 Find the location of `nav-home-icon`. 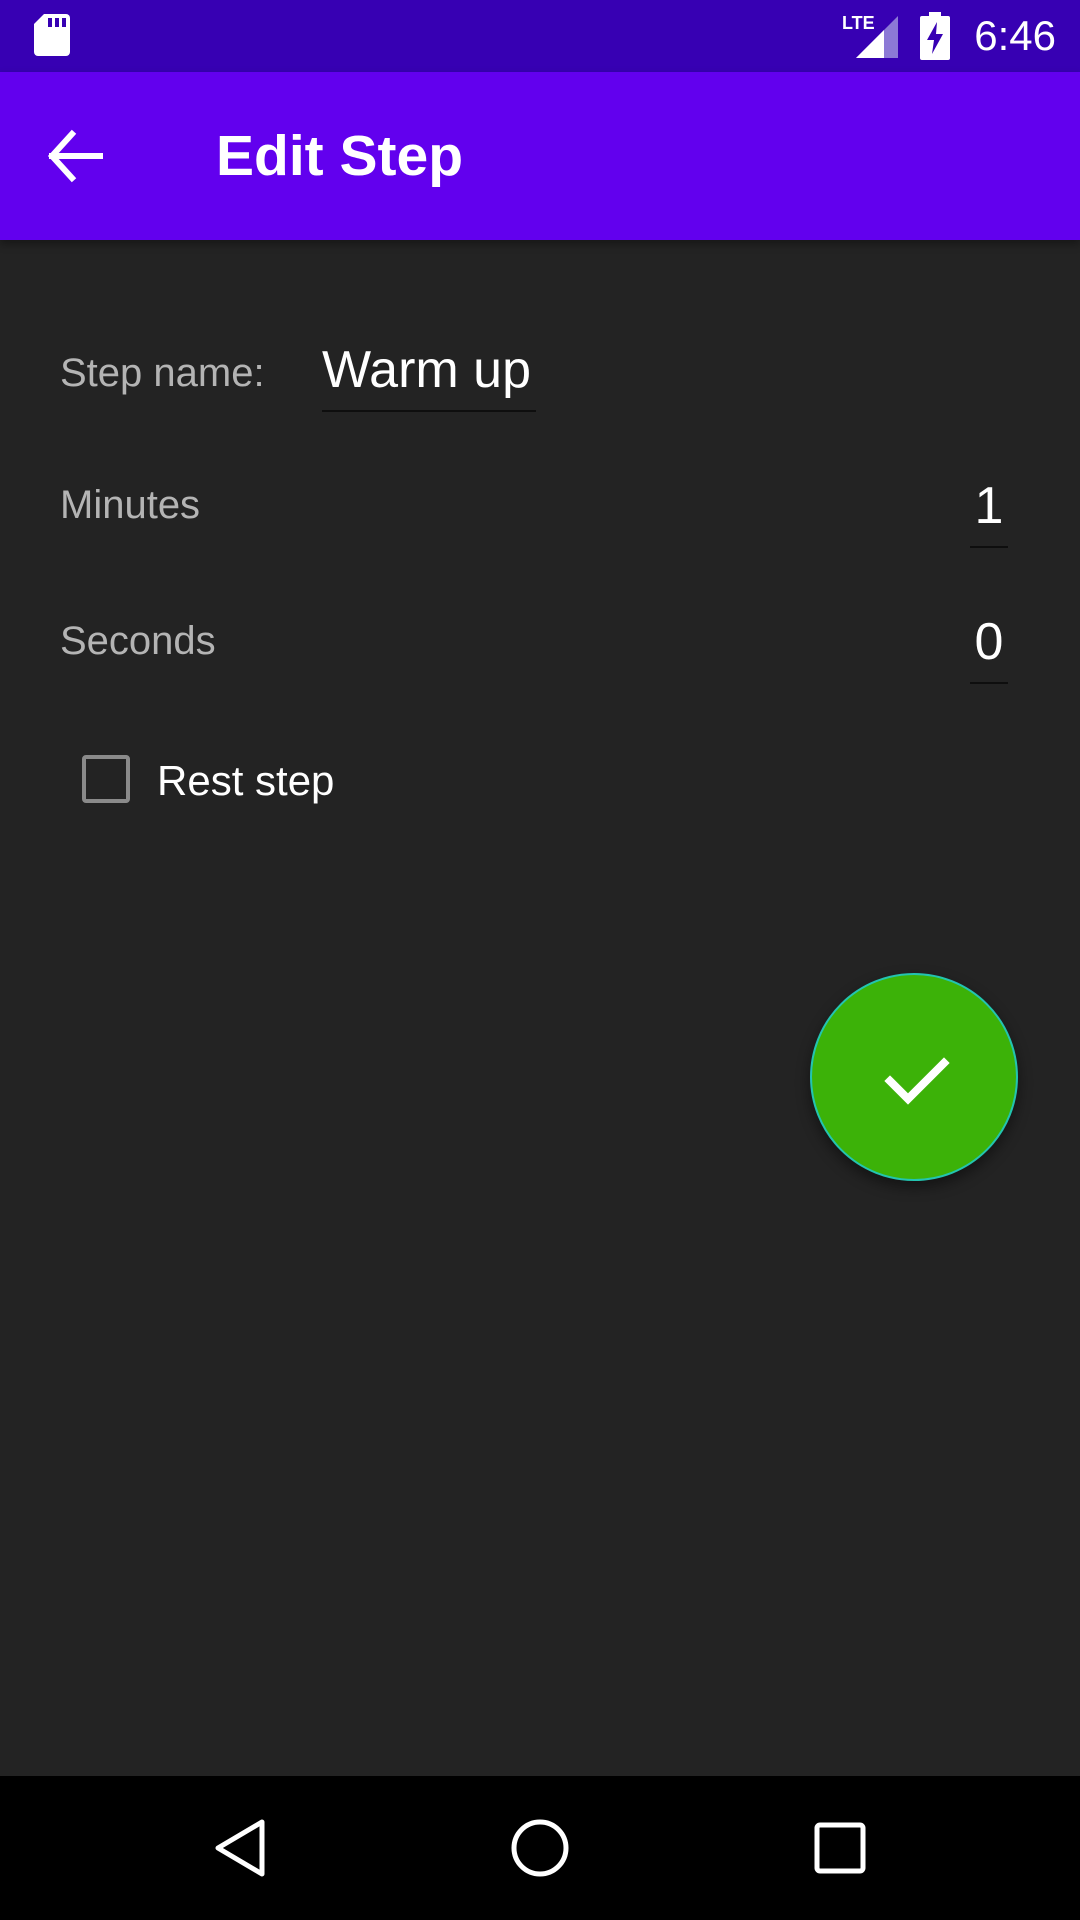

nav-home-icon is located at coordinates (540, 1848).